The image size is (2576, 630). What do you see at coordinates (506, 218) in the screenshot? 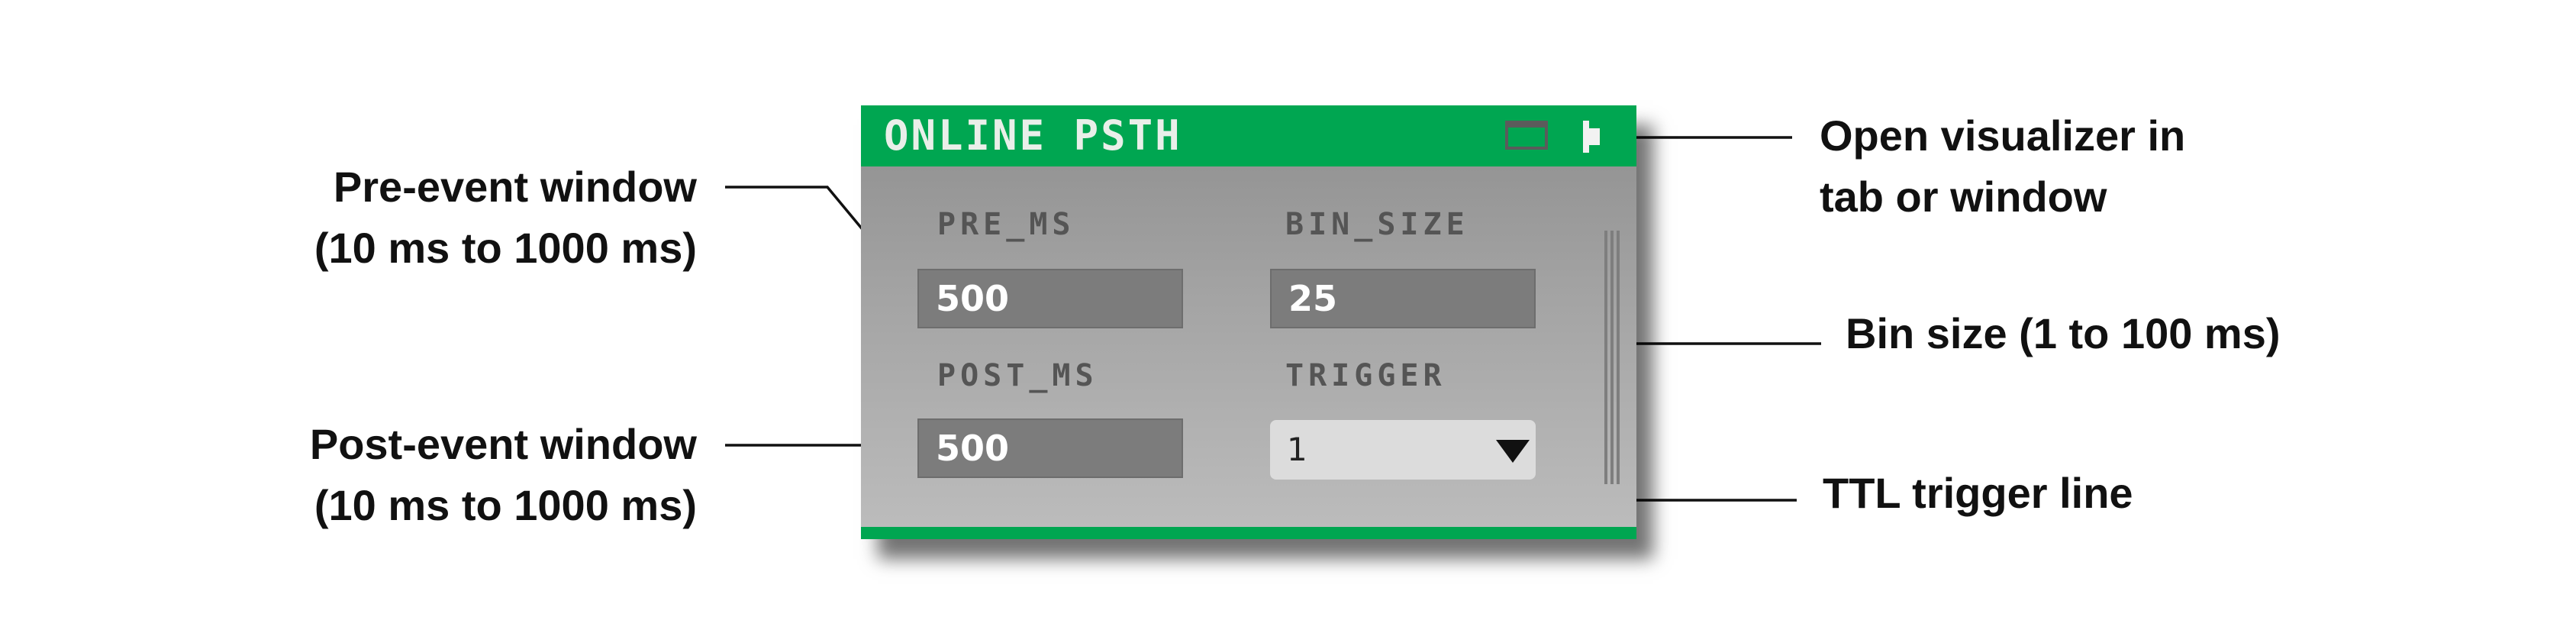
I see `pre-event-annotation: Pre-event window (10 ms to 1000 ms)` at bounding box center [506, 218].